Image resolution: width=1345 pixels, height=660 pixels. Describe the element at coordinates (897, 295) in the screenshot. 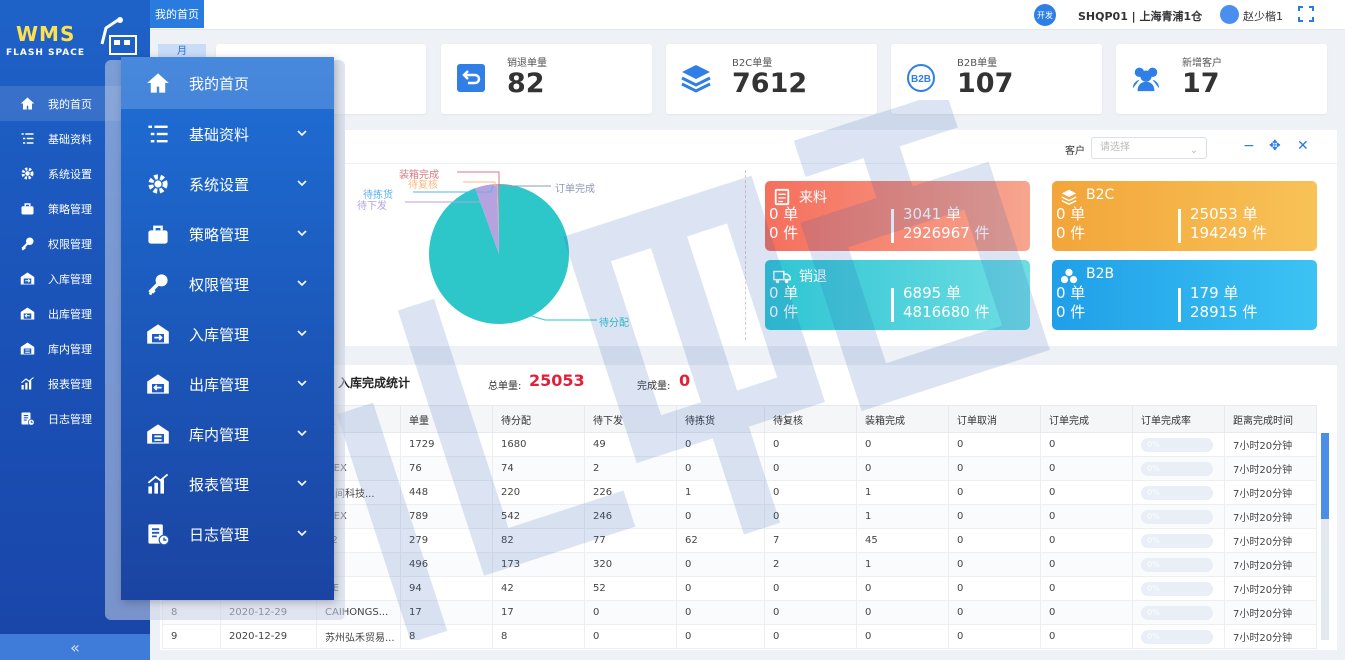

I see `kpi-card: 销退 0 单 0 件 6895 单 4816680 件` at that location.